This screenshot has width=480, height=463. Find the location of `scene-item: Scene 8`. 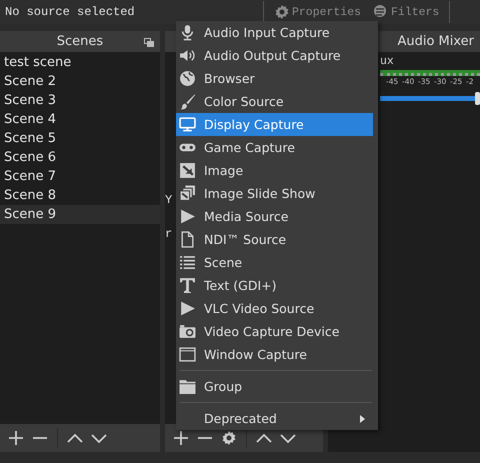

scene-item: Scene 8 is located at coordinates (80, 195).